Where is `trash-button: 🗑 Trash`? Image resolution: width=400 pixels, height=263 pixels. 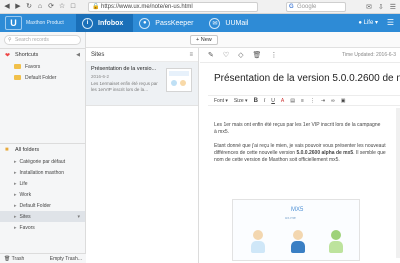 trash-button: 🗑 Trash is located at coordinates (14, 259).